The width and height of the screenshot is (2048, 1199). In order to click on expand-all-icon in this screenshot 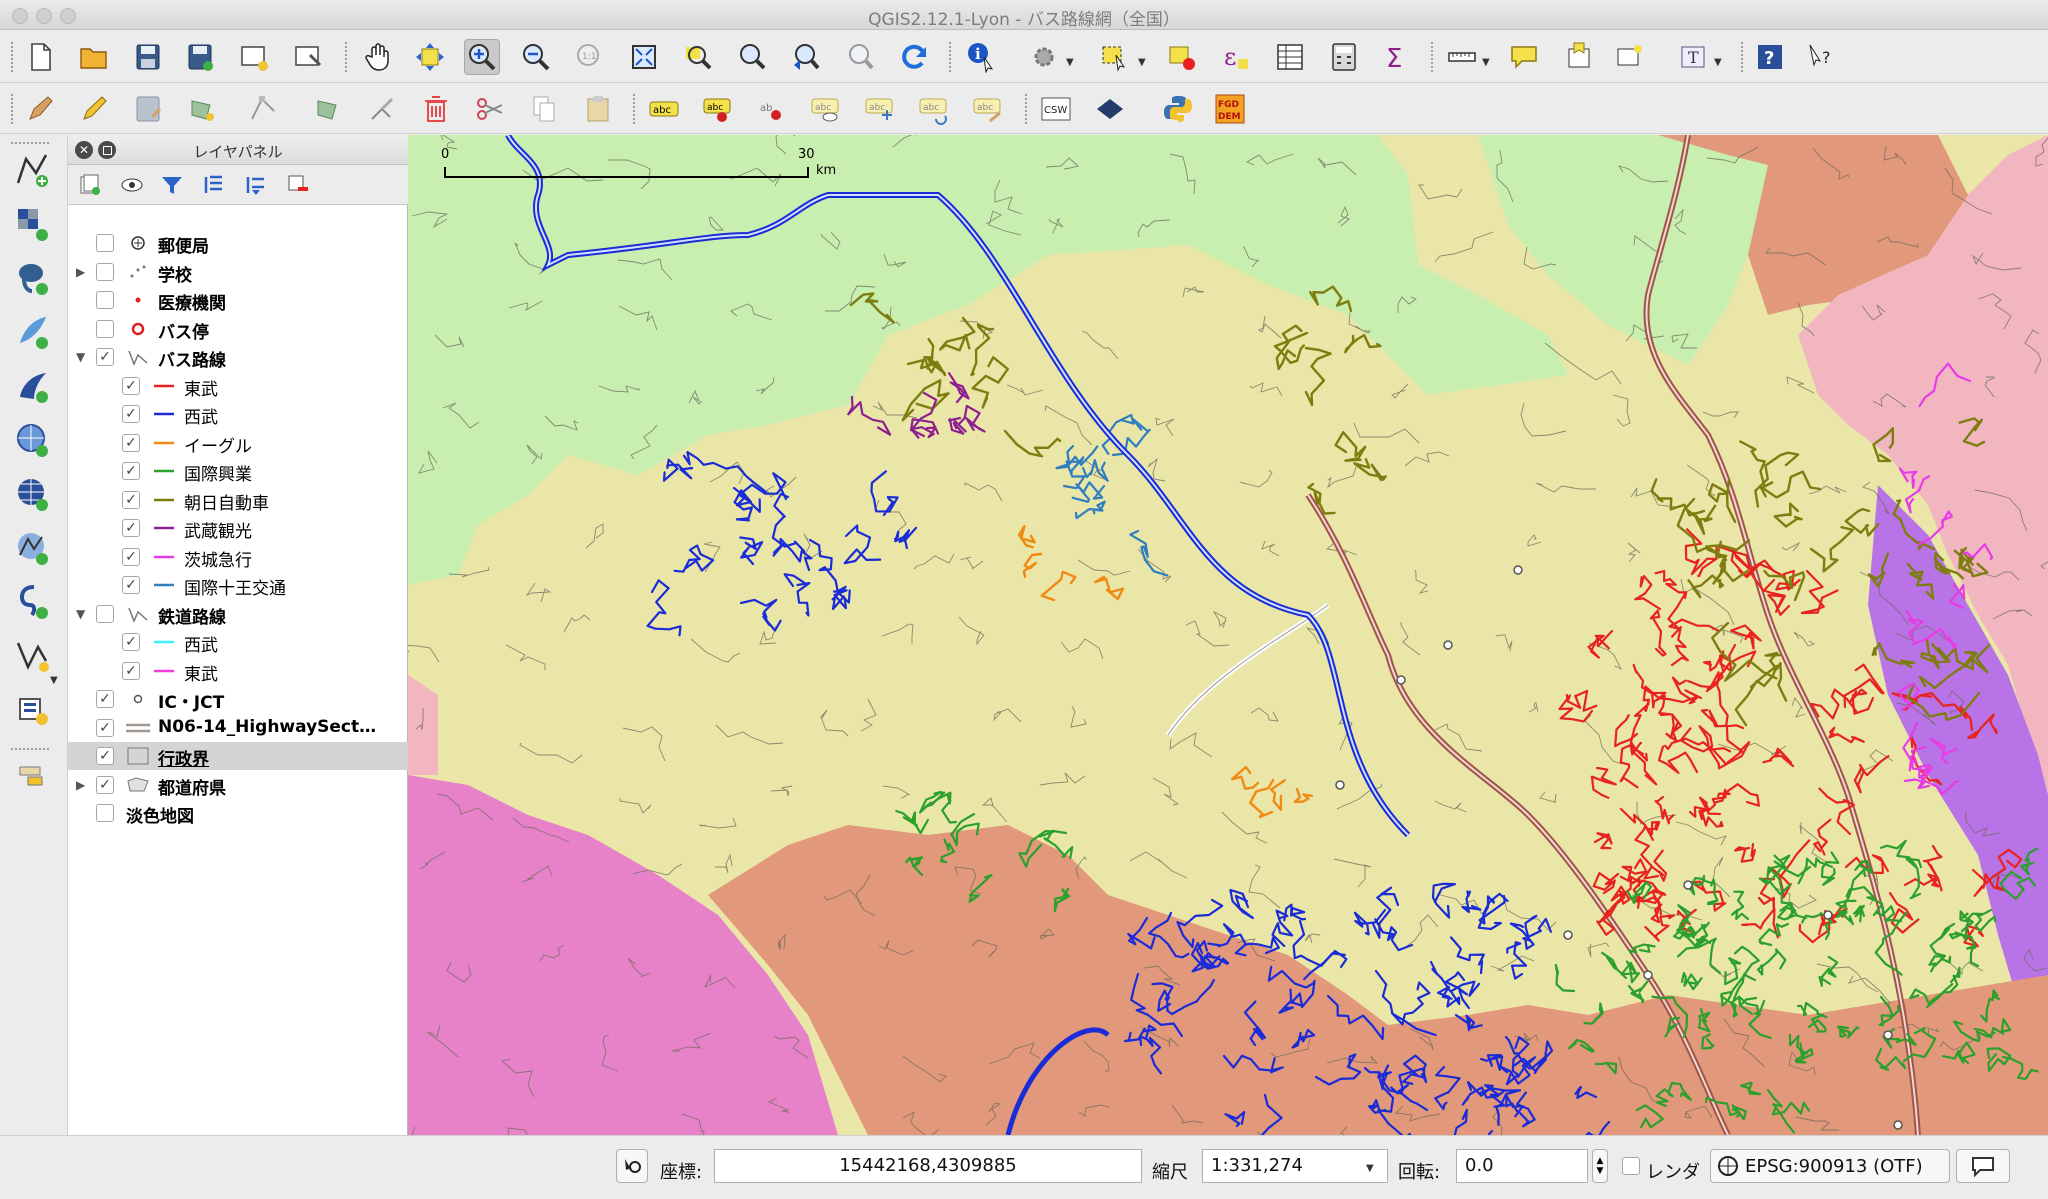, I will do `click(214, 185)`.